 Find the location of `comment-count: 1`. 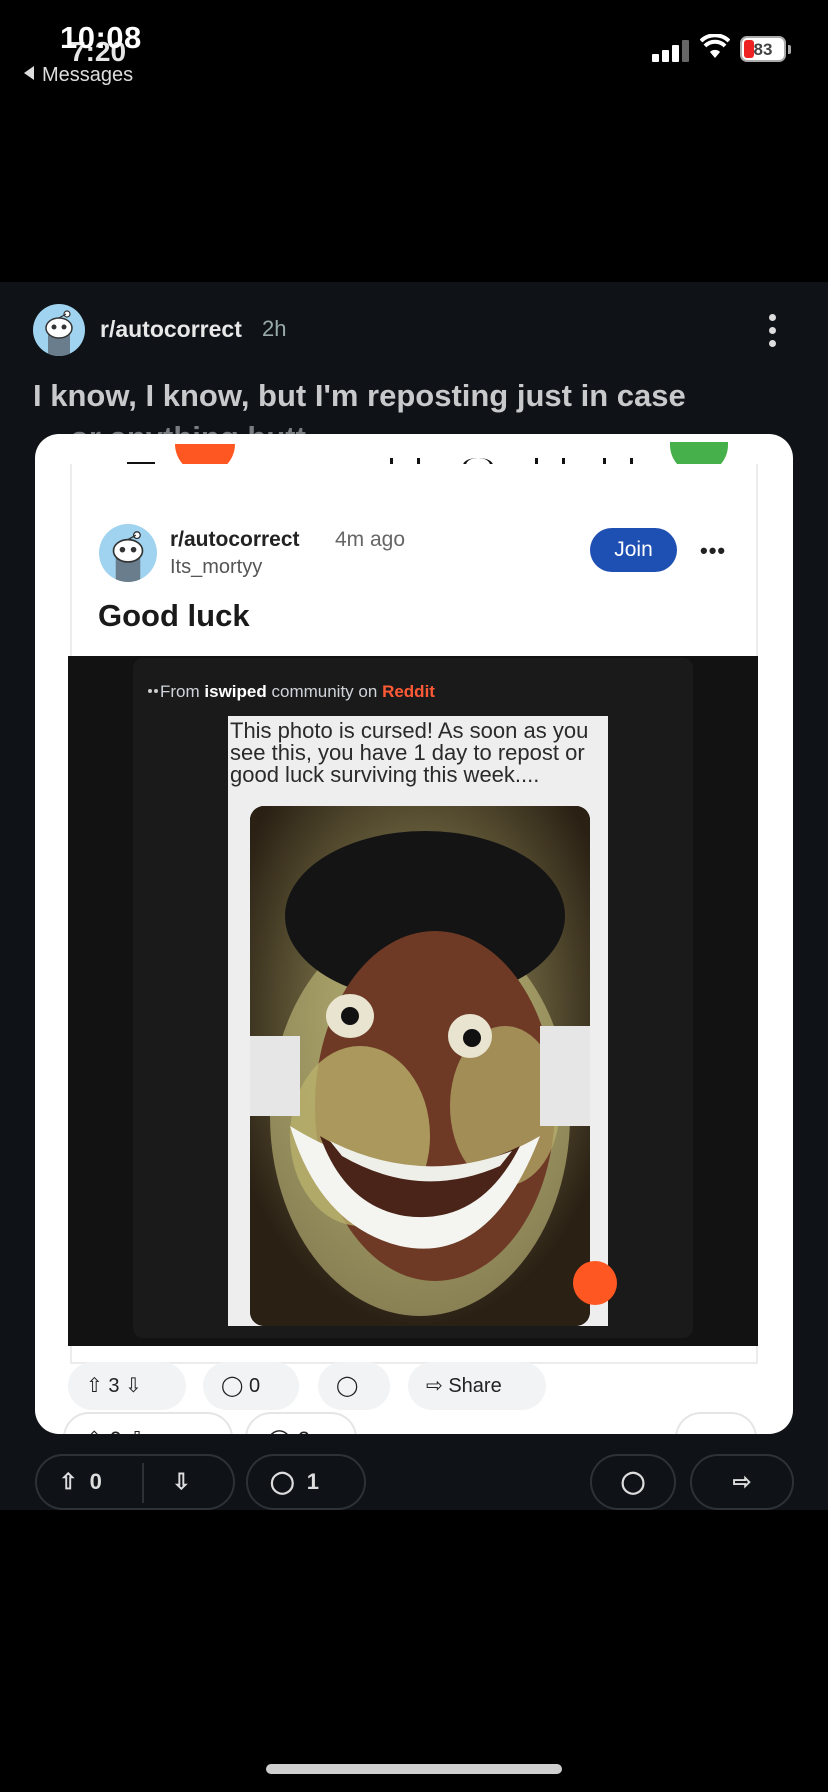

comment-count: 1 is located at coordinates (312, 1481).